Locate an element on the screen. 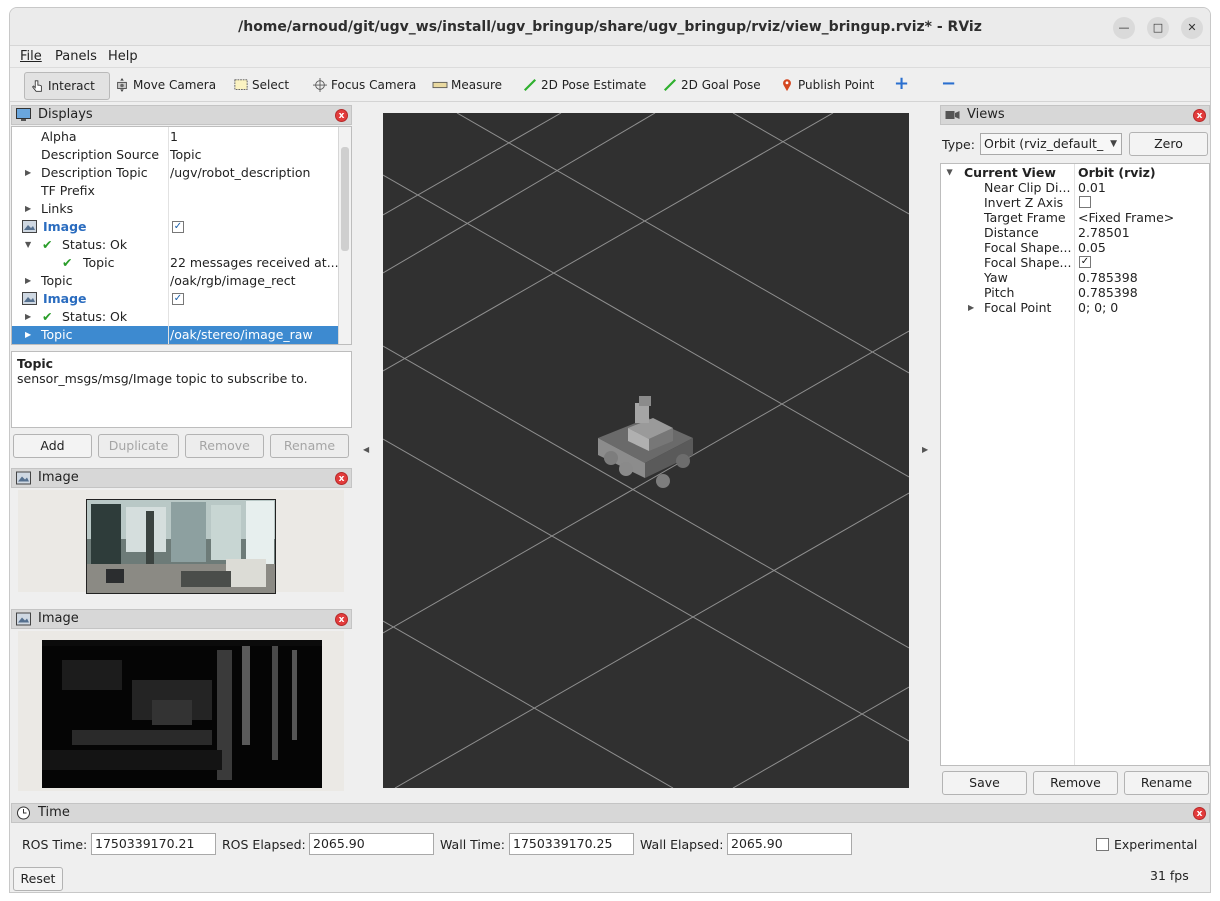  view-prop-row: Distance 2.78501 is located at coordinates (1075, 232).